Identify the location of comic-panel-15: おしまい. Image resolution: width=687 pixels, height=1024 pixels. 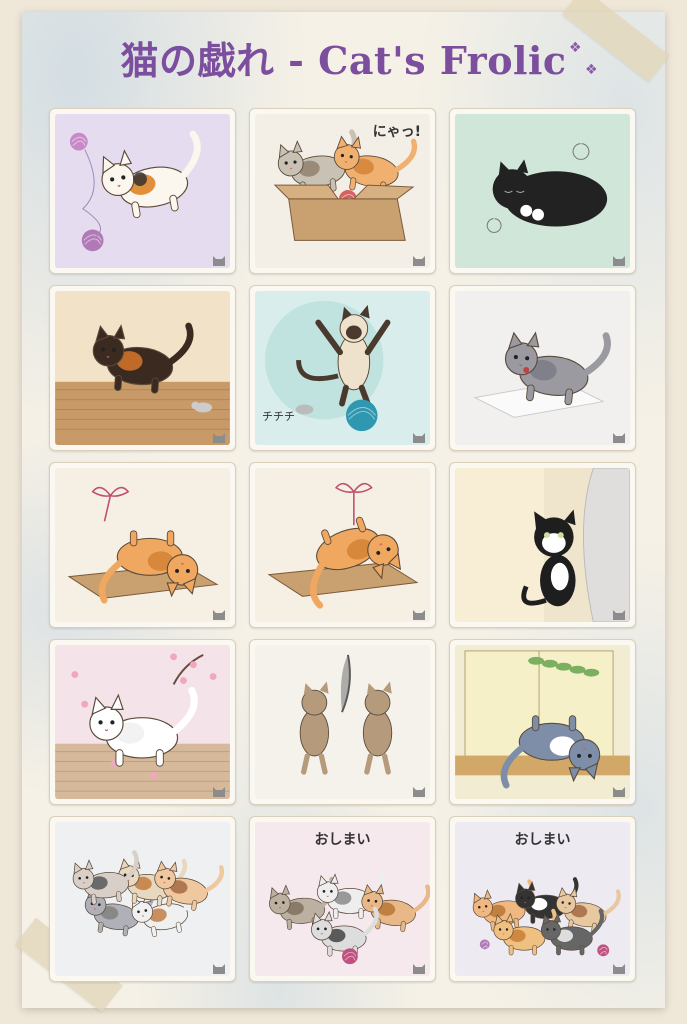
(542, 899).